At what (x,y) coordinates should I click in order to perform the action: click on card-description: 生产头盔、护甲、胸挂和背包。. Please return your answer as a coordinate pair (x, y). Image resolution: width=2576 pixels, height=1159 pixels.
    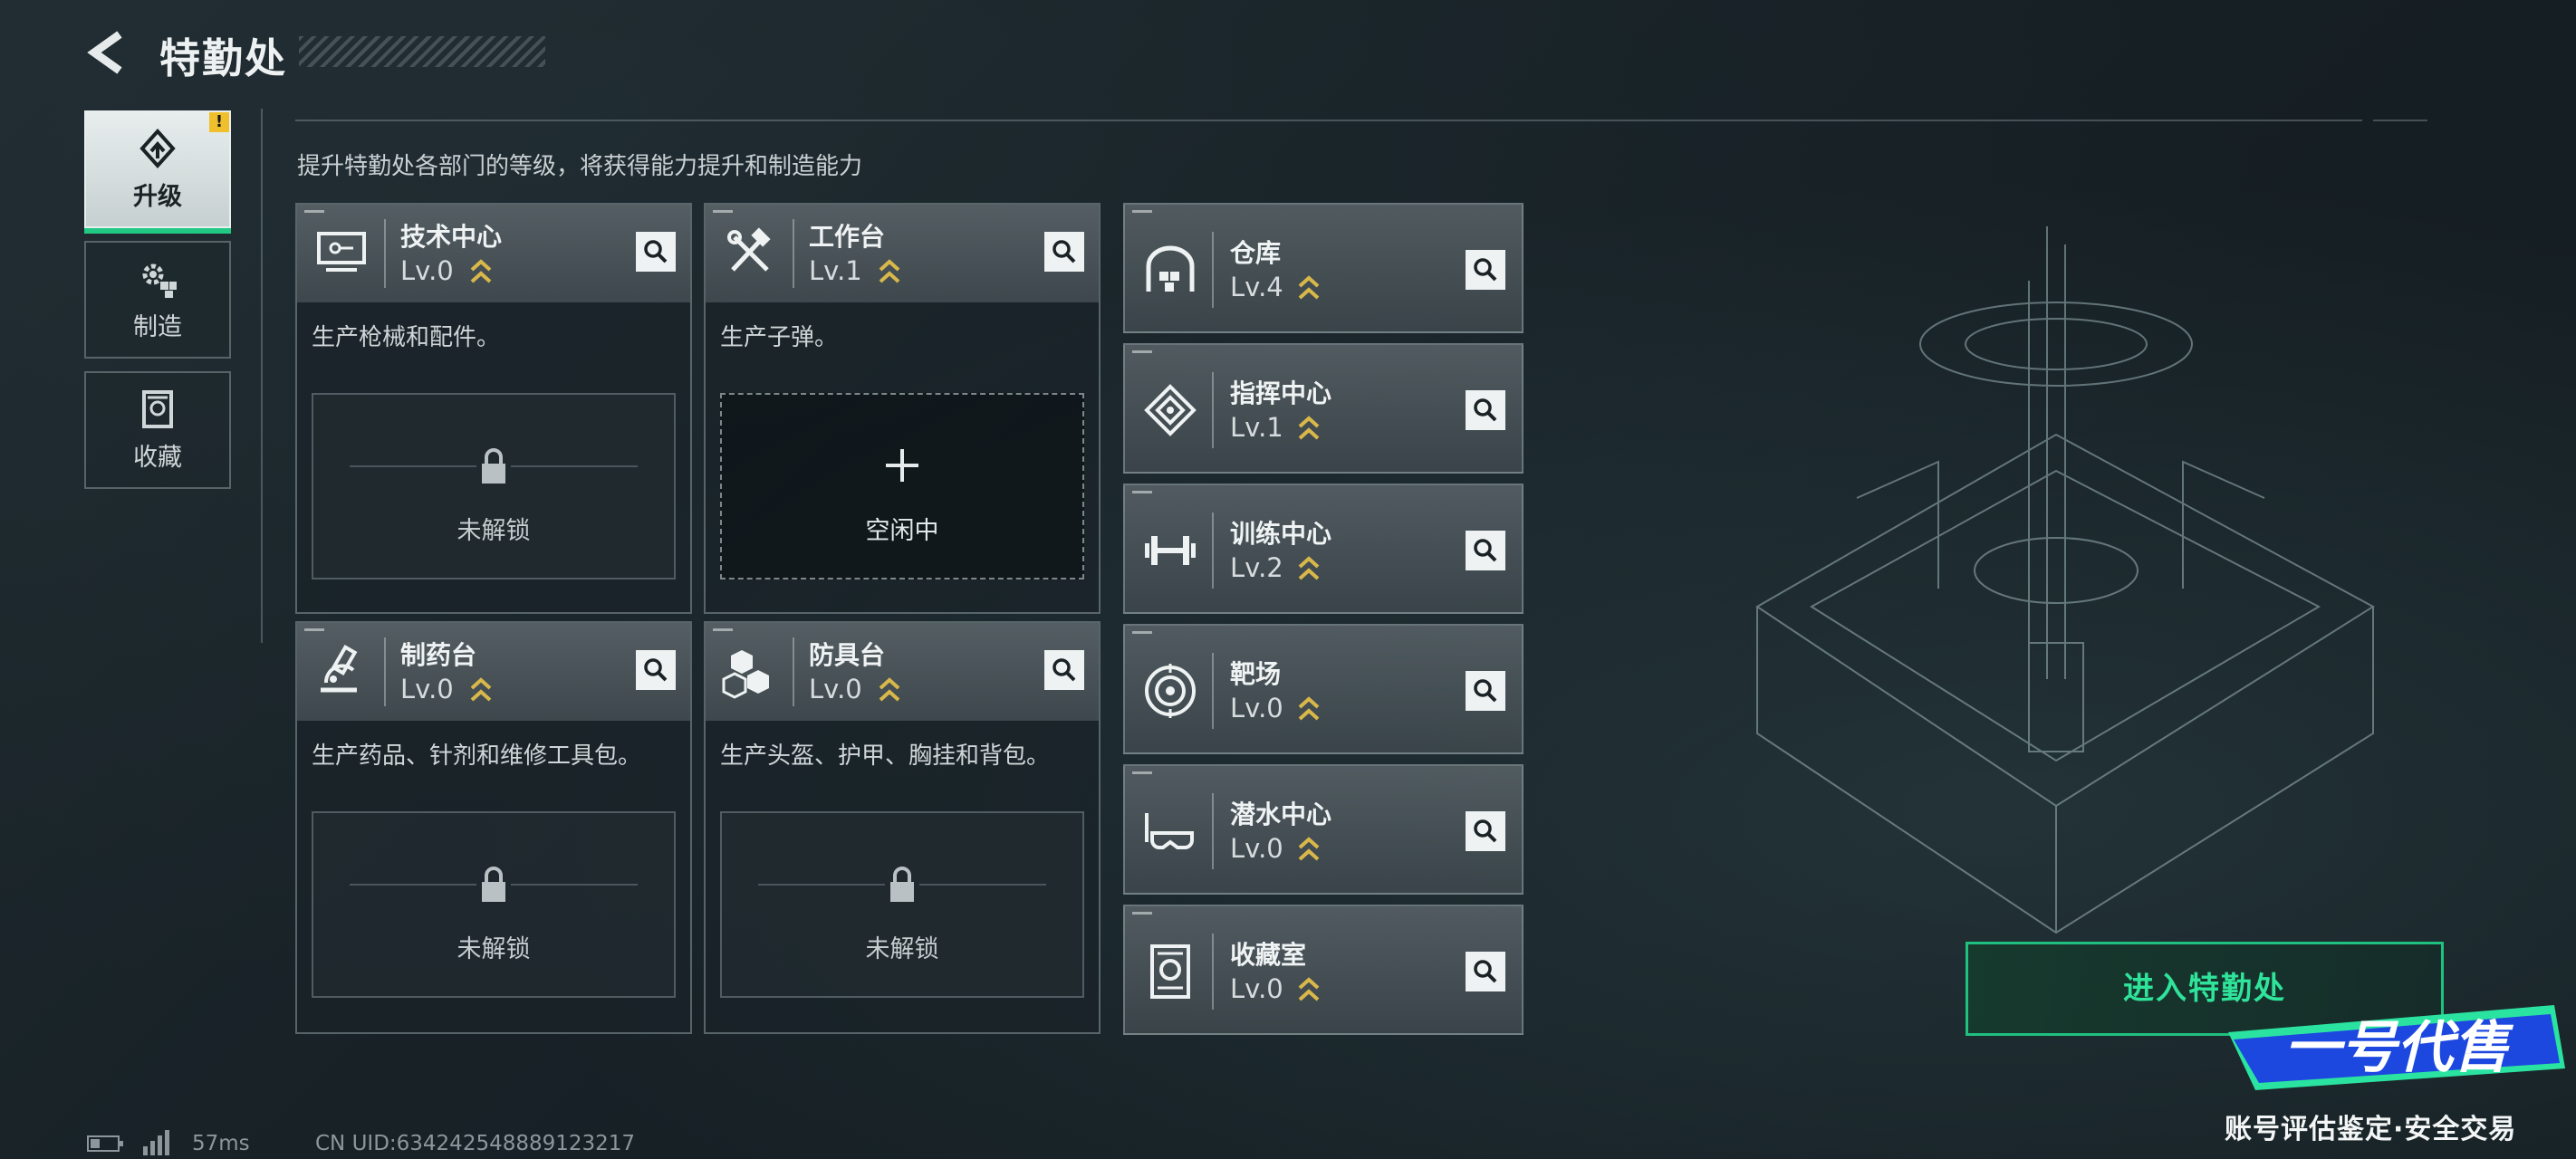
    Looking at the image, I should click on (885, 756).